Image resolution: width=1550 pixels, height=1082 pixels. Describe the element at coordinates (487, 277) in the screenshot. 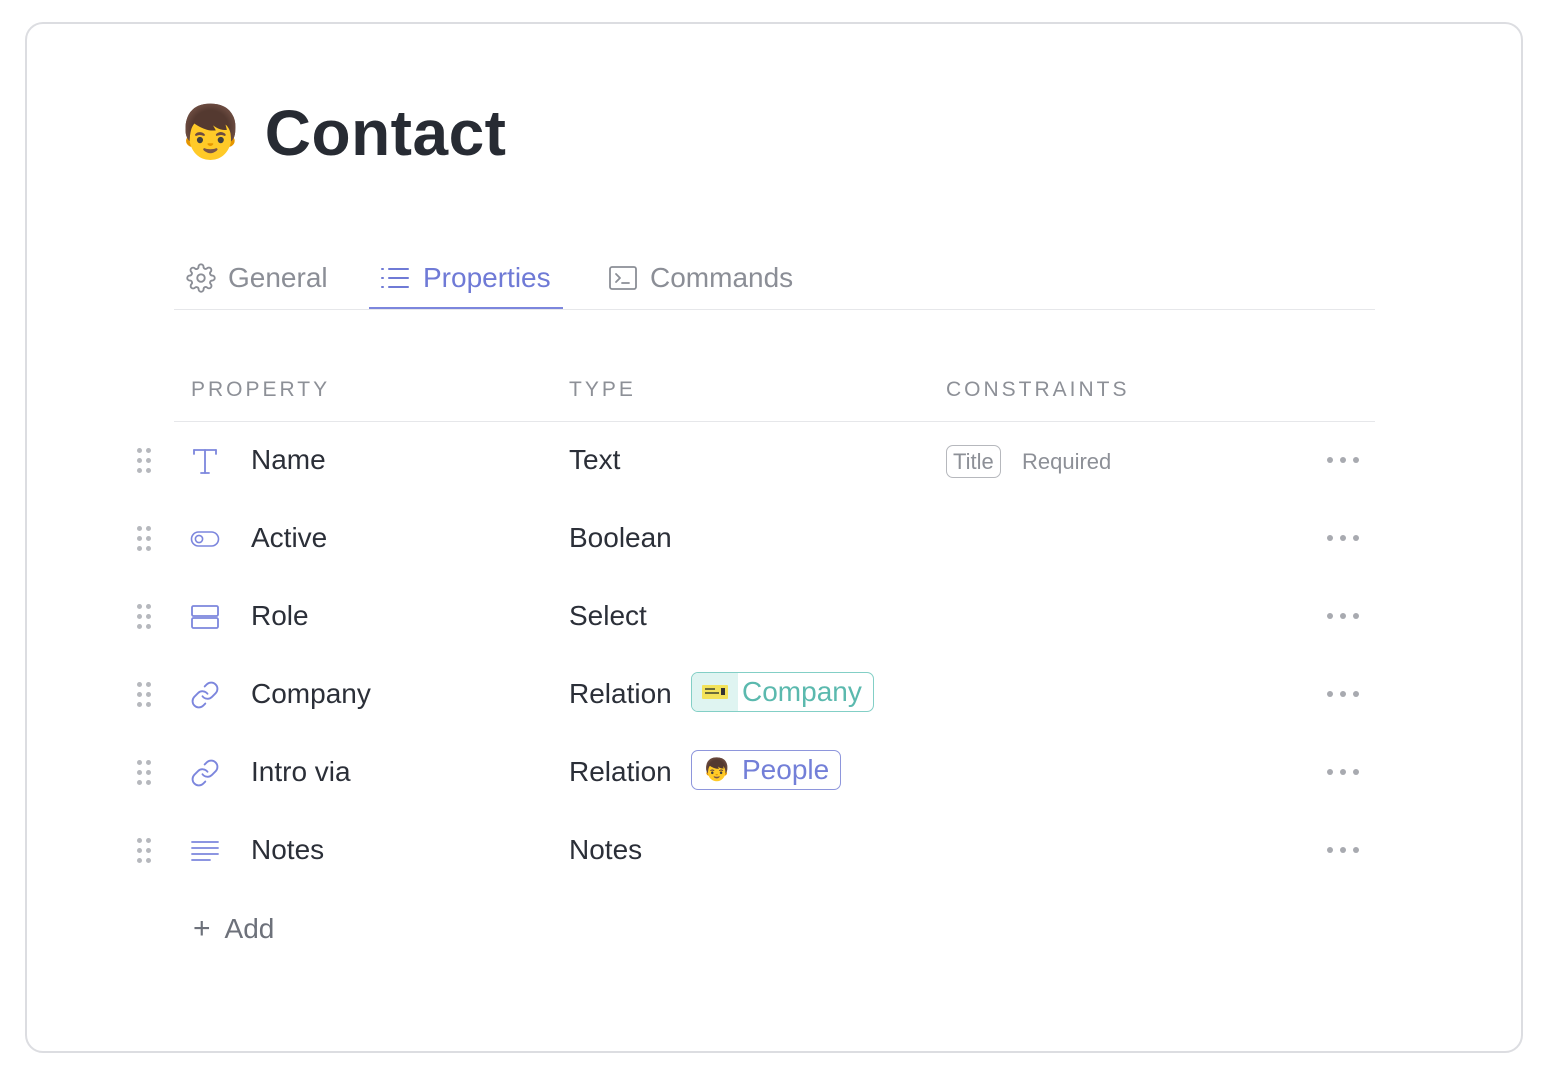

I see `tab-properties-label: Properties` at that location.